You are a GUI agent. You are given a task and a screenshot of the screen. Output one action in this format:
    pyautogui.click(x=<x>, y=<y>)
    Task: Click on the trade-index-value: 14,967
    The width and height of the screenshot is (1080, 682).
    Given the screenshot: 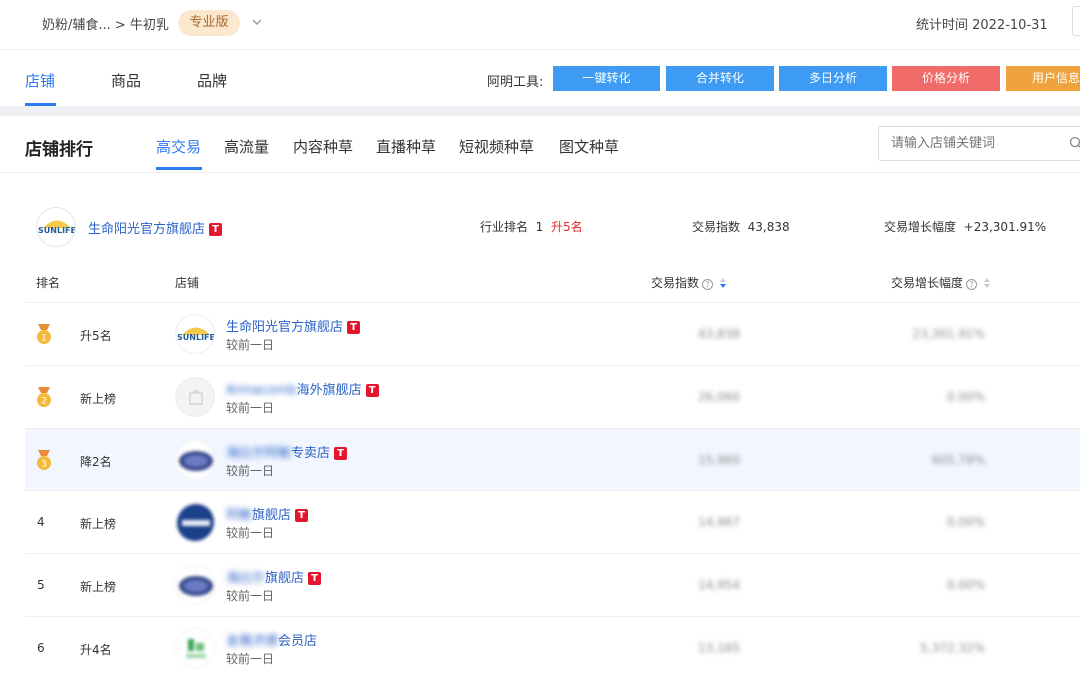 What is the action you would take?
    pyautogui.click(x=719, y=522)
    